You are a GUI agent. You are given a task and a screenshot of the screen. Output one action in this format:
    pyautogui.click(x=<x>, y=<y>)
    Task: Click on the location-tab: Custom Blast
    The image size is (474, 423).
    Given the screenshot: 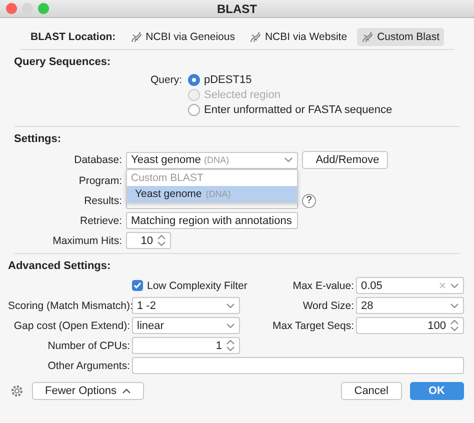 What is the action you would take?
    pyautogui.click(x=400, y=37)
    